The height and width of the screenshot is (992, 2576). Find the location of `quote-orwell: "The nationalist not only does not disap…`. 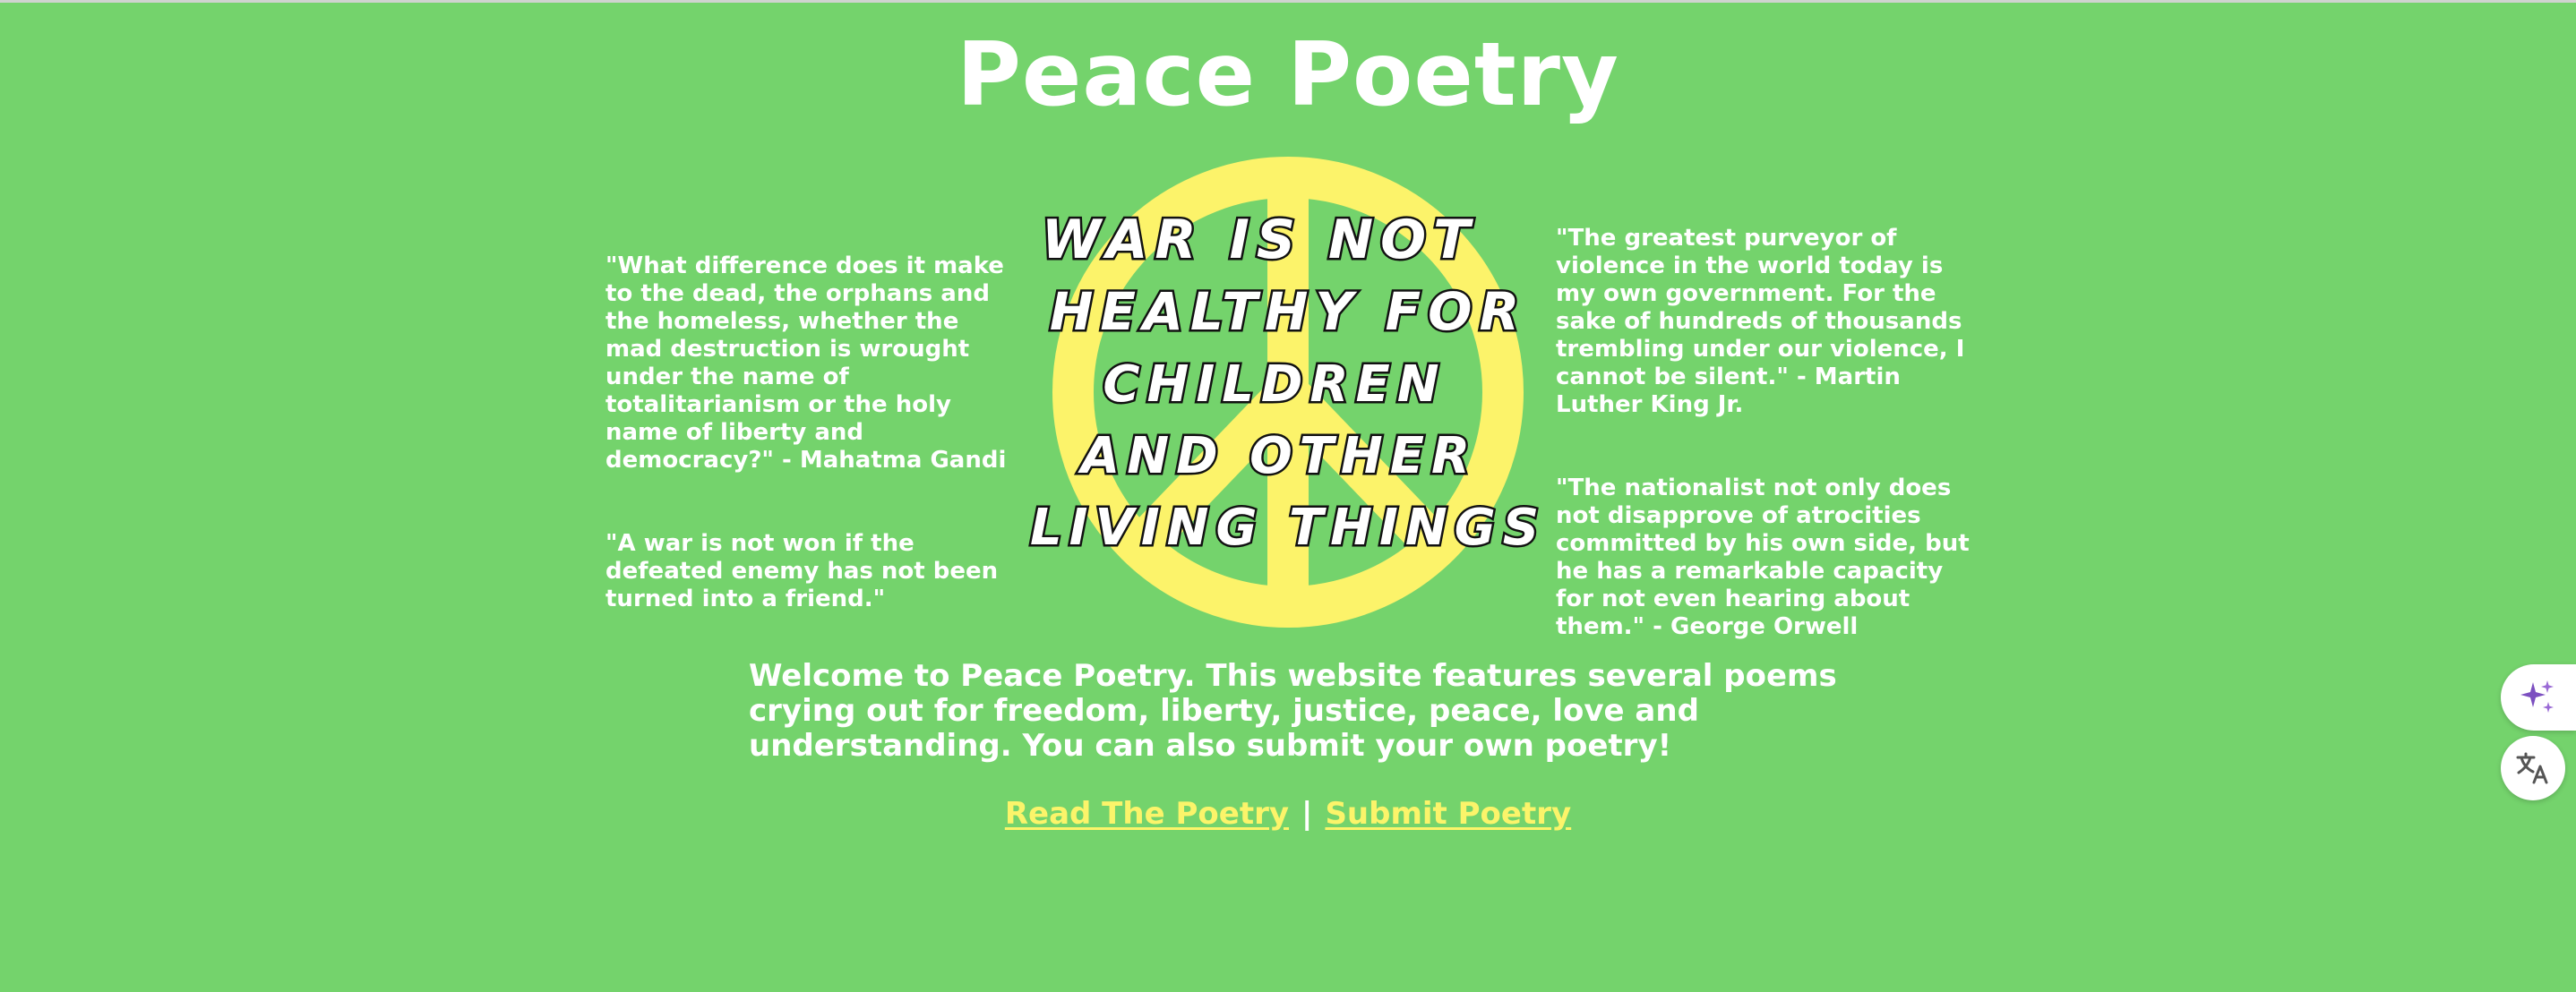

quote-orwell: "The nationalist not only does not disap… is located at coordinates (1763, 557).